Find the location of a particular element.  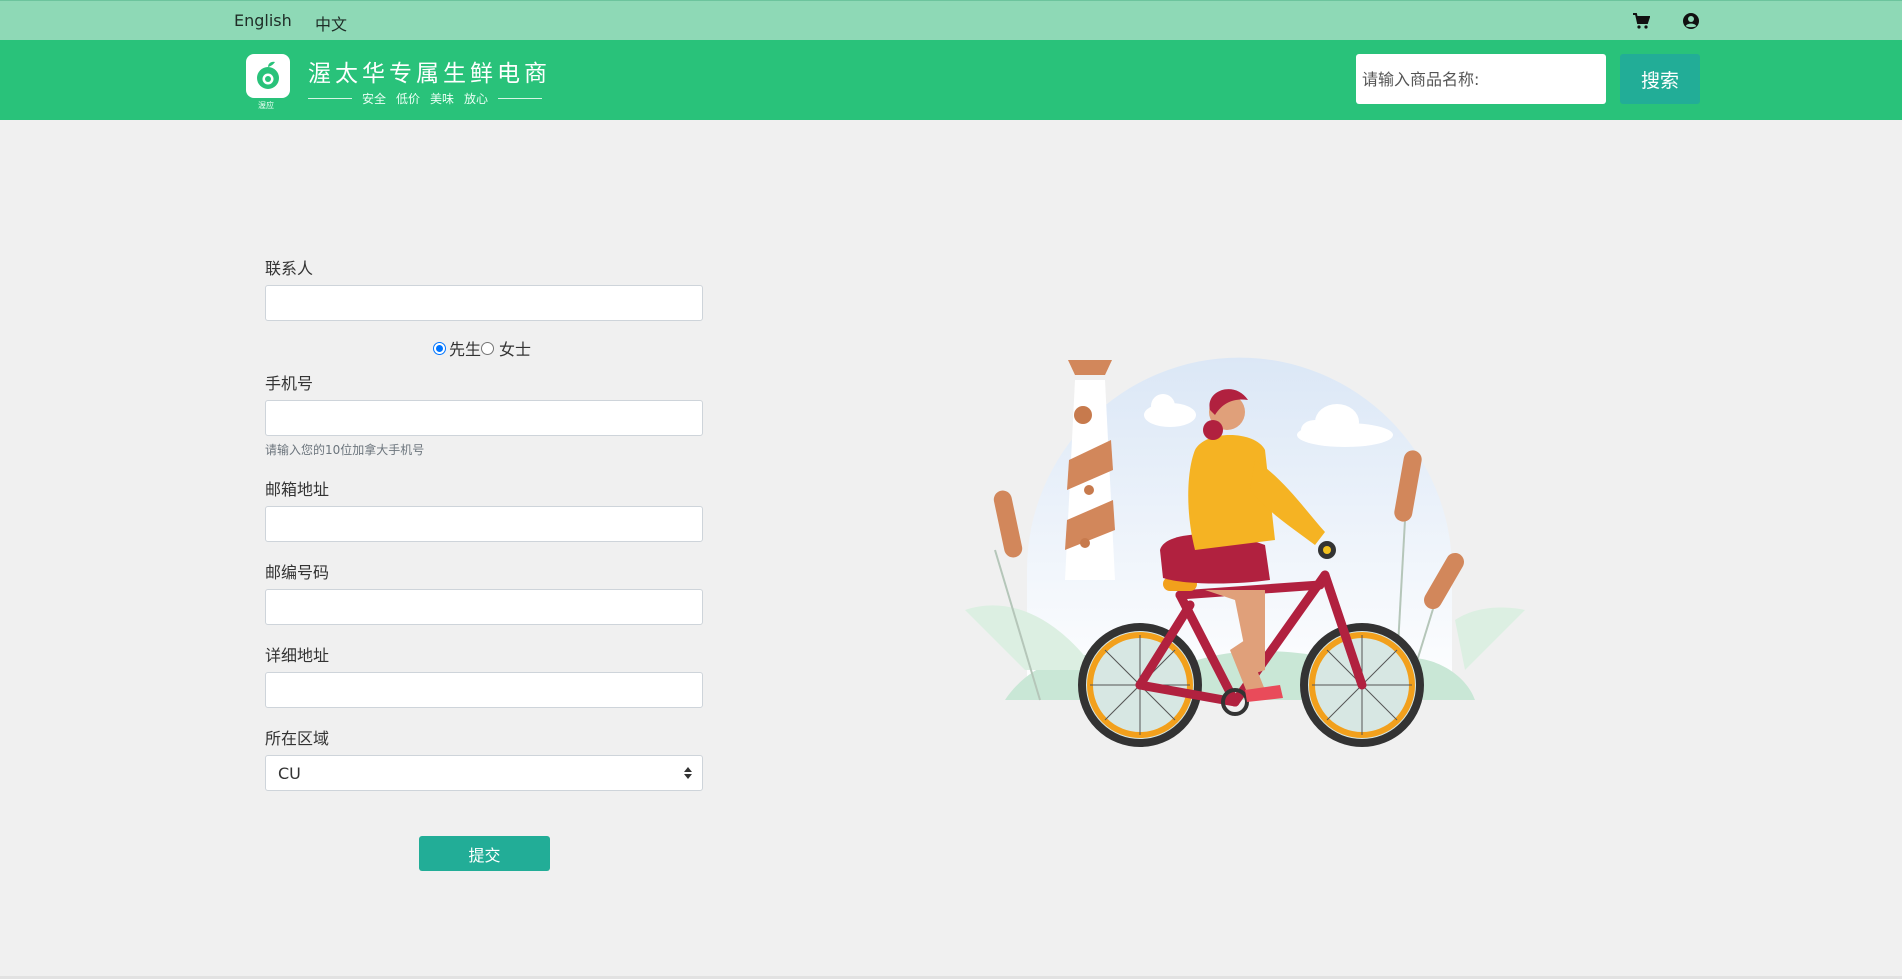

lighthouse is located at coordinates (1090, 470).